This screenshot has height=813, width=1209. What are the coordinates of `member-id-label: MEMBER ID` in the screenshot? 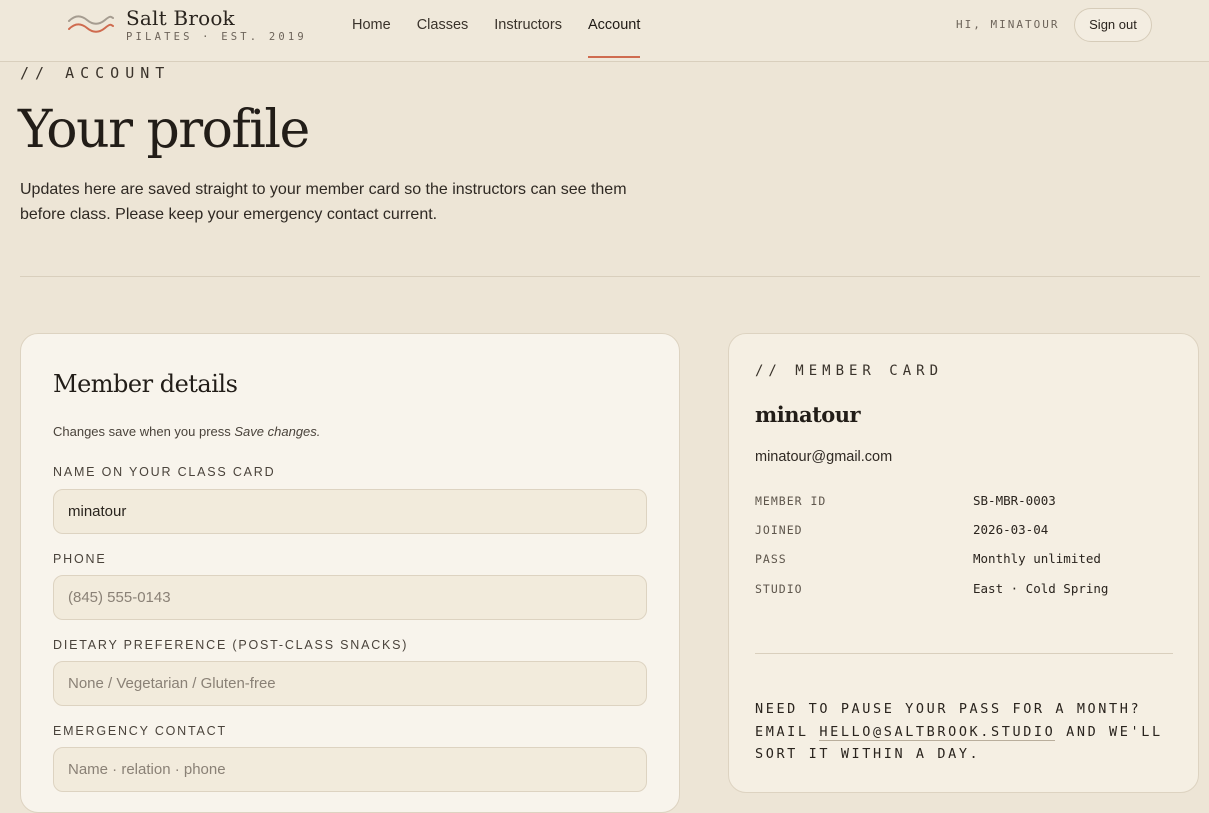 It's located at (791, 501).